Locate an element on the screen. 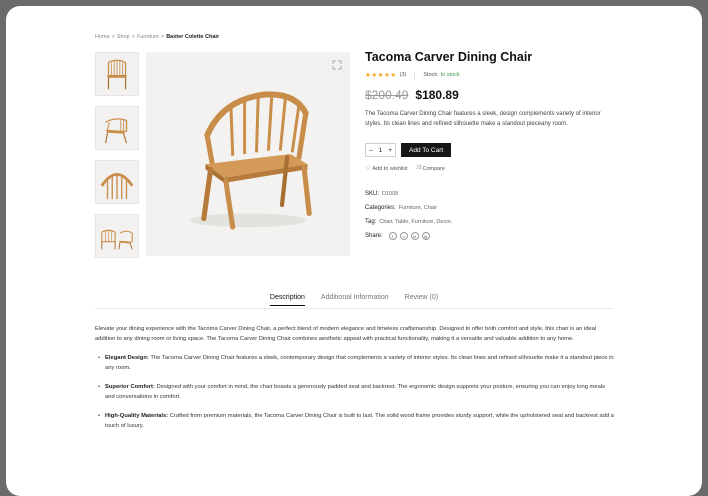  quantity-increase-button: + is located at coordinates (390, 150).